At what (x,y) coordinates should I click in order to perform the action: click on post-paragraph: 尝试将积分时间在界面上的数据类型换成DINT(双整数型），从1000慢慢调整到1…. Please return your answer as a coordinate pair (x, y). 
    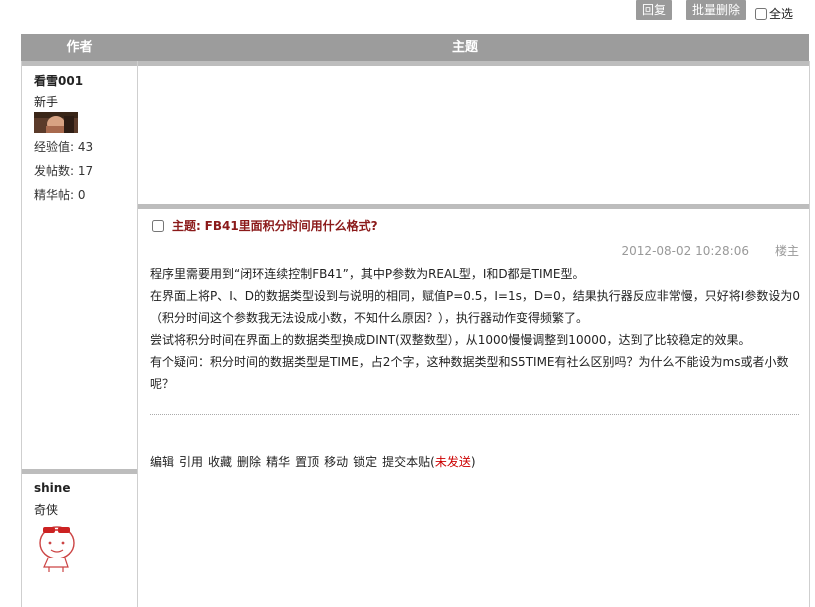
    Looking at the image, I should click on (450, 340).